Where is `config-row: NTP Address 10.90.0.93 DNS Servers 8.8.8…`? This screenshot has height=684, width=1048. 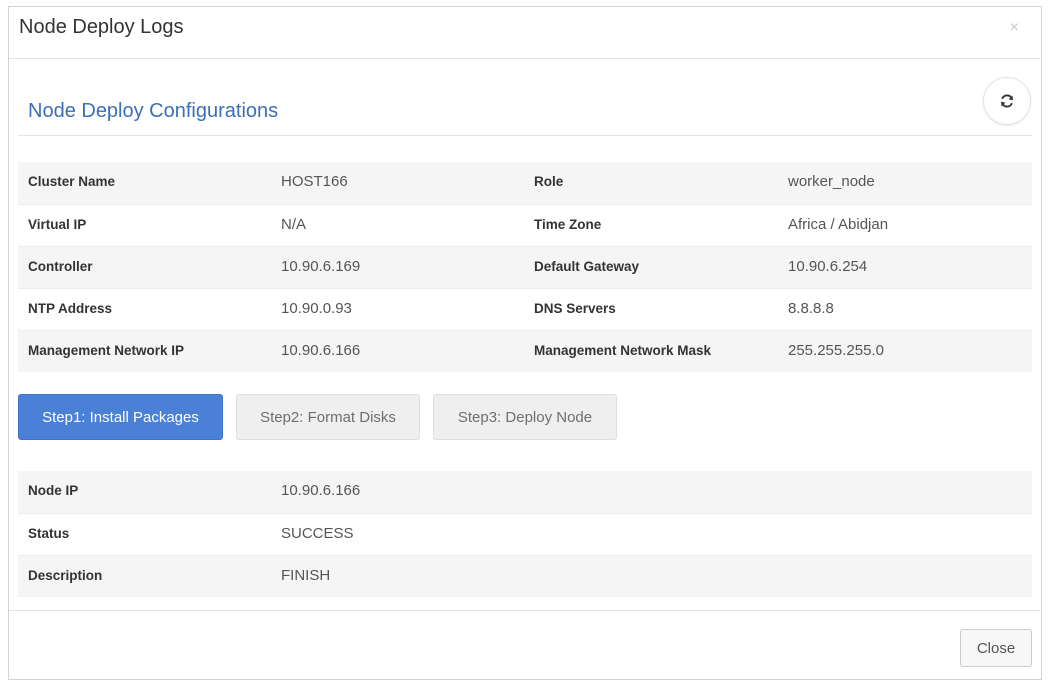 config-row: NTP Address 10.90.0.93 DNS Servers 8.8.8… is located at coordinates (525, 309).